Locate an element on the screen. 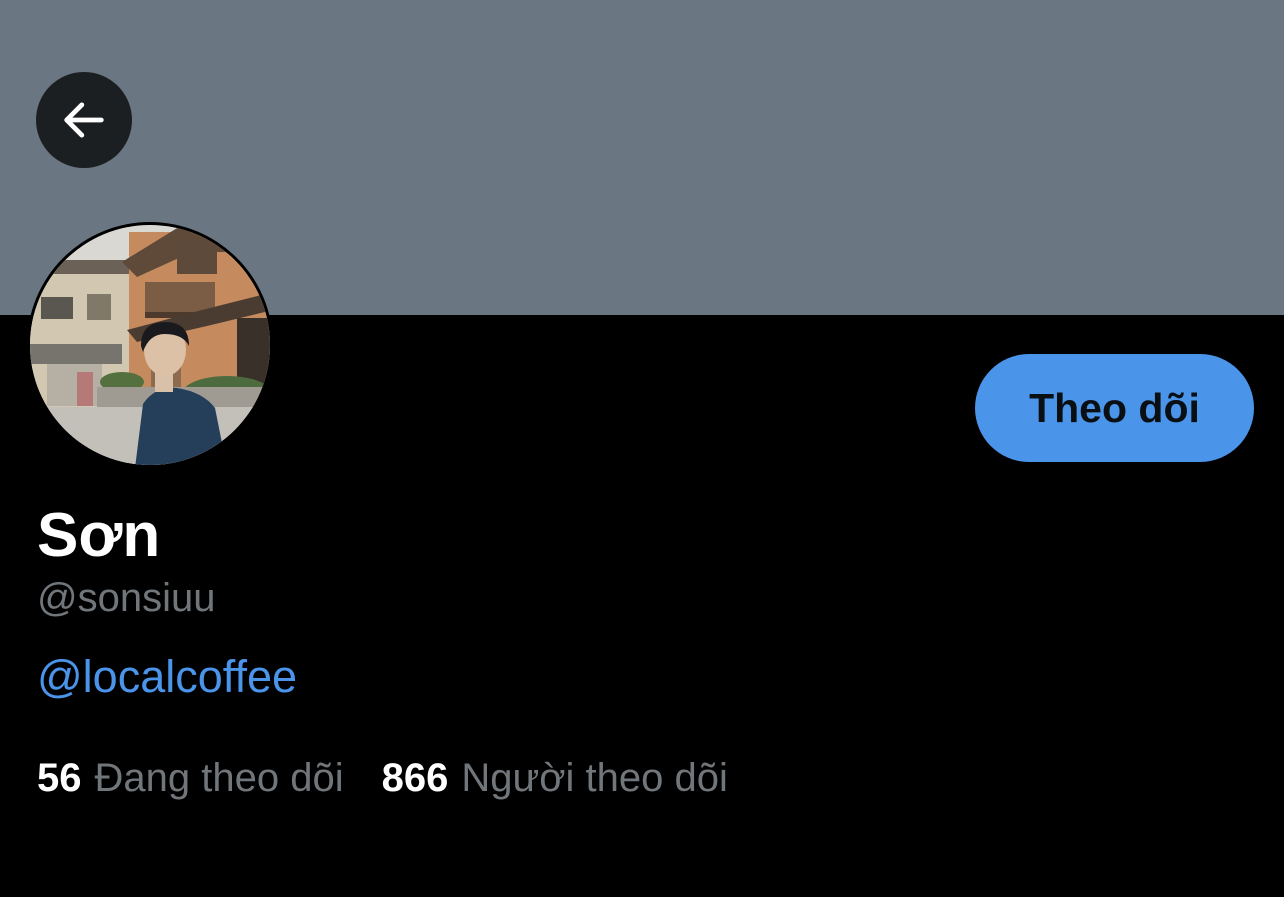 Image resolution: width=1284 pixels, height=897 pixels. following-count: 56 is located at coordinates (59, 778).